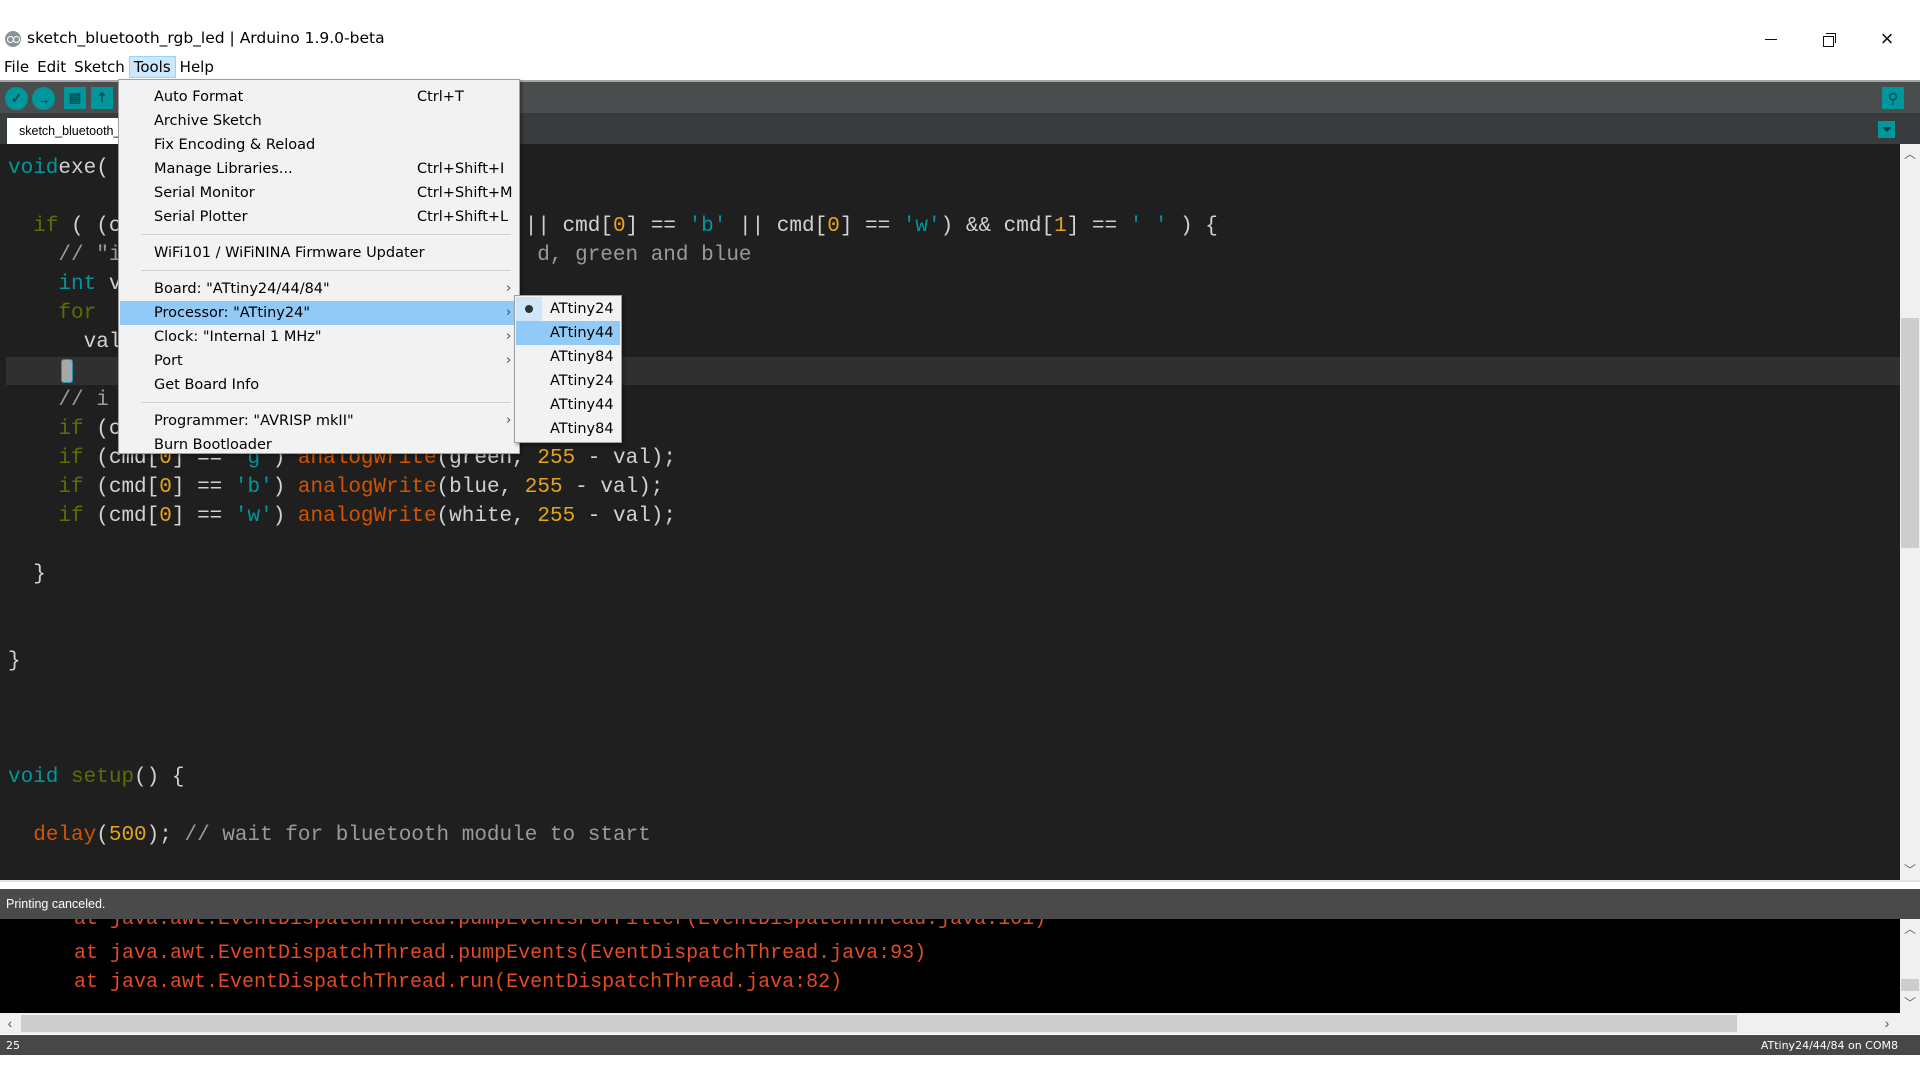 Image resolution: width=1920 pixels, height=1080 pixels. What do you see at coordinates (213, 445) in the screenshot?
I see `menu-item-label: Burn Bootloader` at bounding box center [213, 445].